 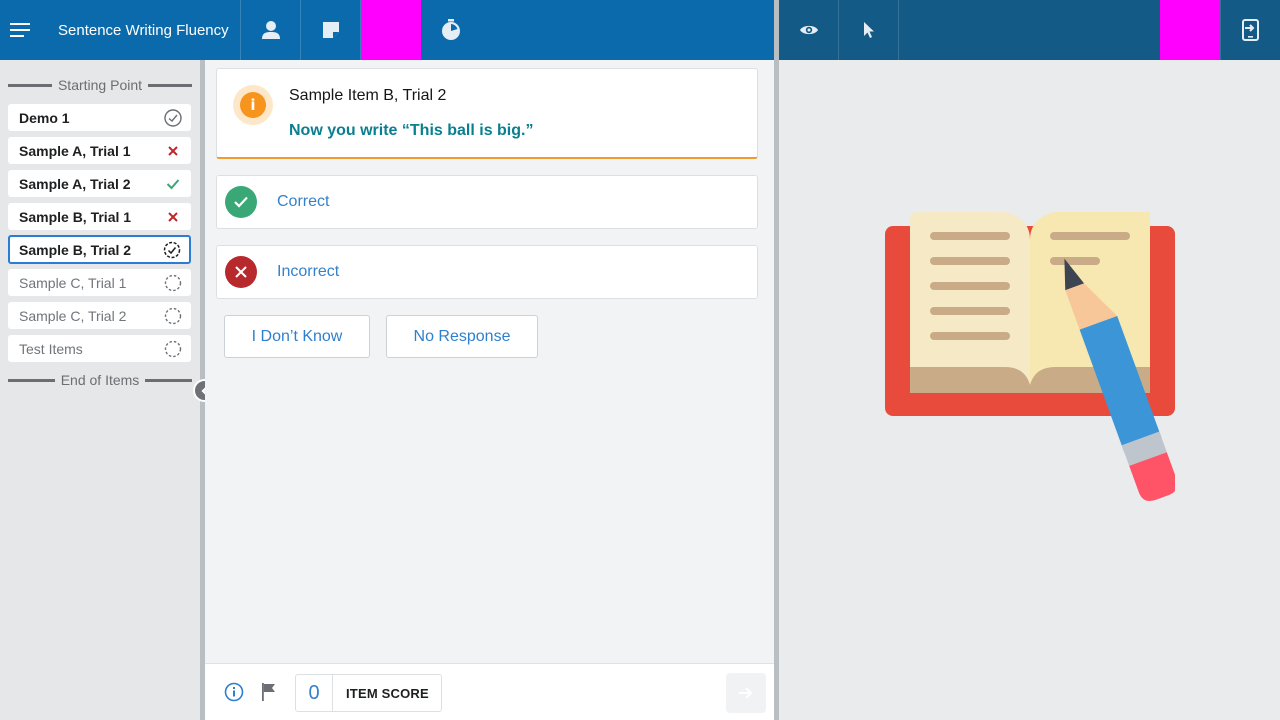 I want to click on book-and-pencil-illustration, so click(x=1031, y=360).